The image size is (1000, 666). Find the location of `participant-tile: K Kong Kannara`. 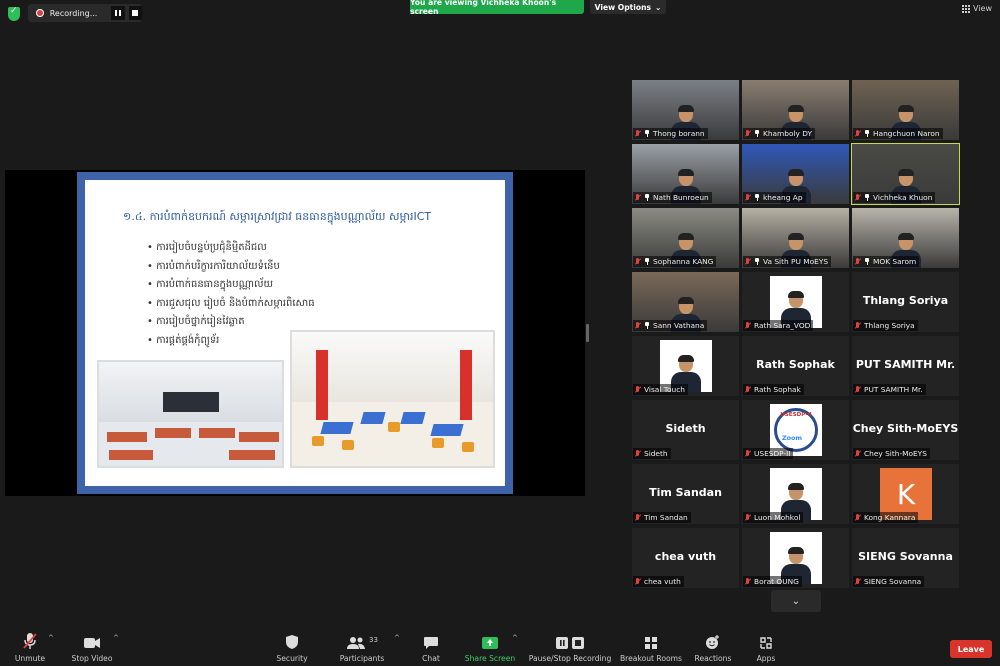

participant-tile: K Kong Kannara is located at coordinates (905, 494).